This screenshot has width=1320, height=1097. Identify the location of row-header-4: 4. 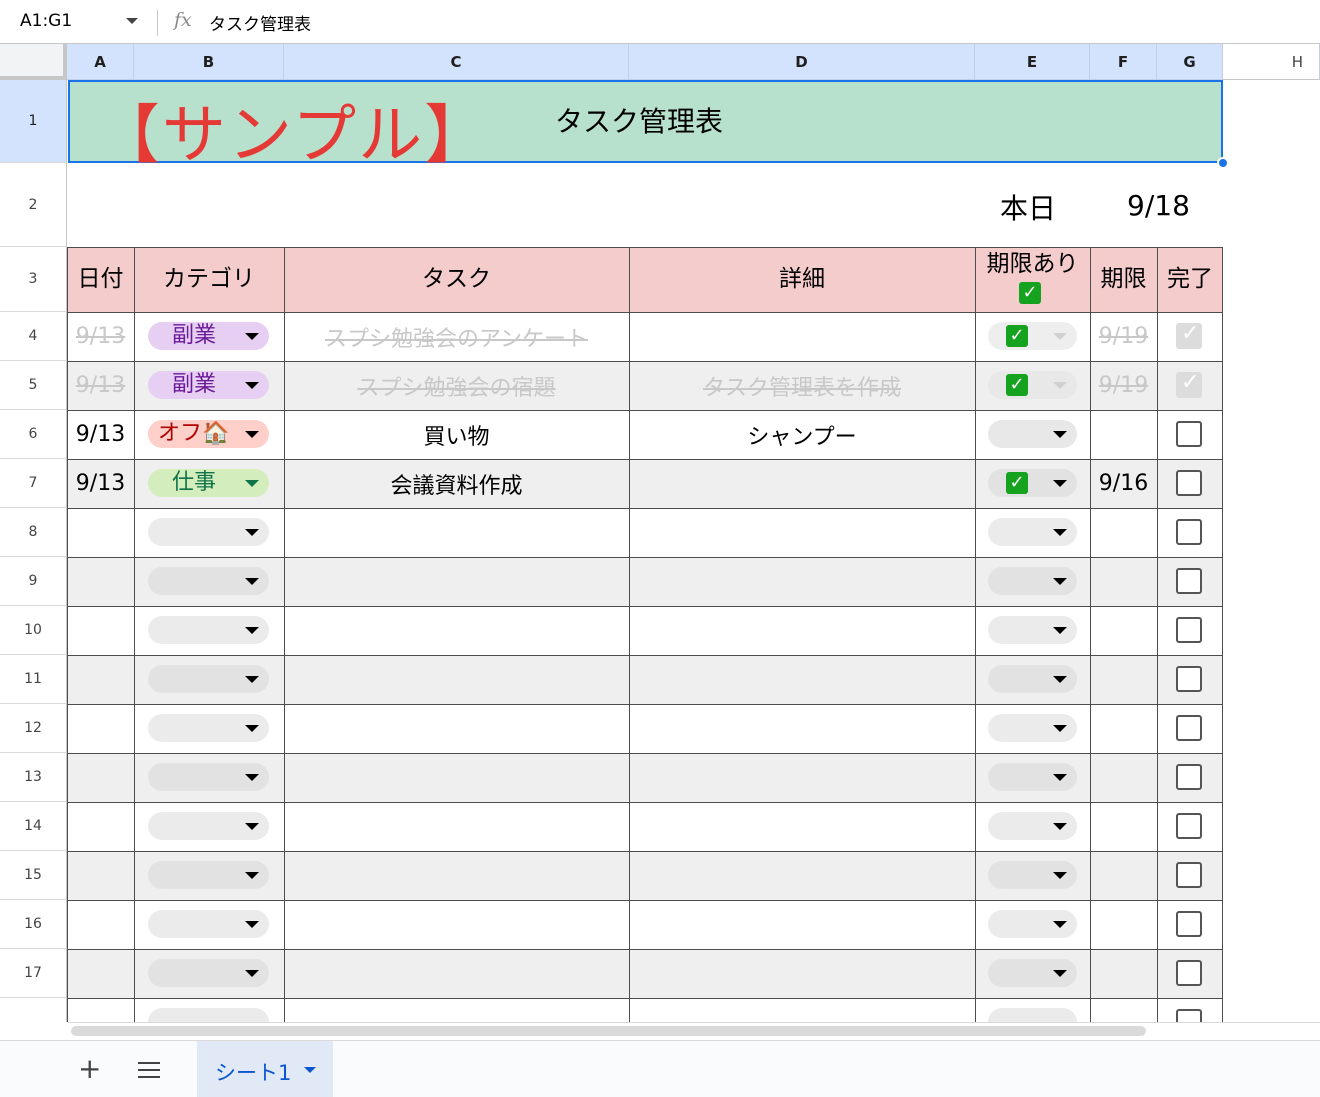
(33, 336).